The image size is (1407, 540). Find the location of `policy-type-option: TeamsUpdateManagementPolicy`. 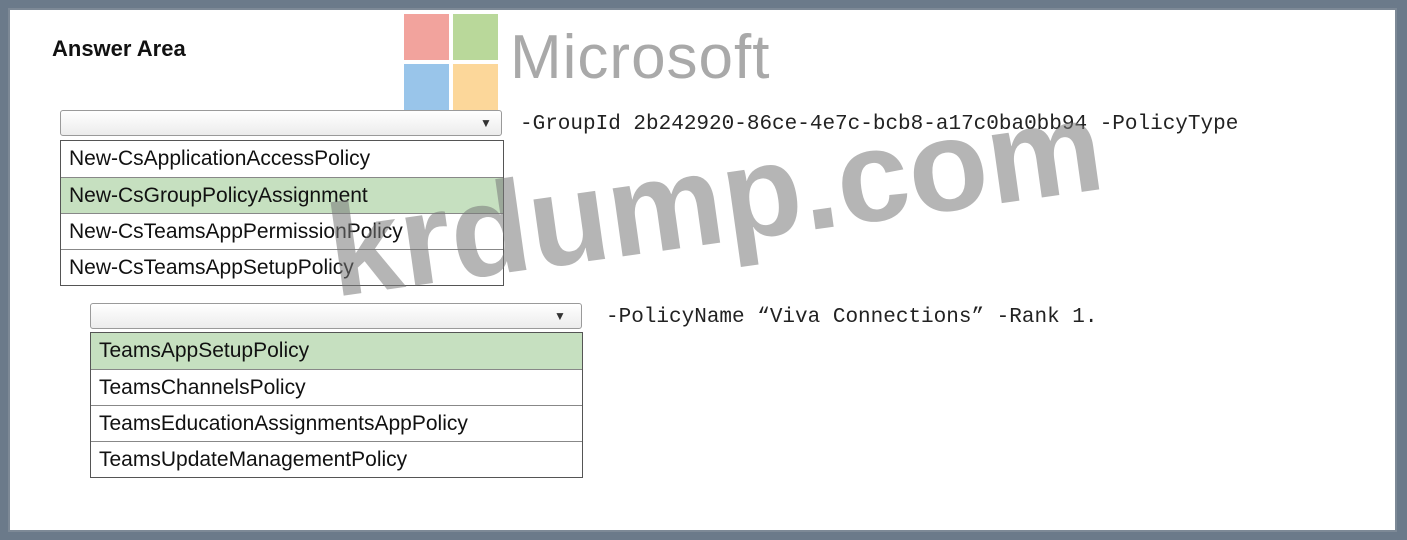

policy-type-option: TeamsUpdateManagementPolicy is located at coordinates (336, 459).